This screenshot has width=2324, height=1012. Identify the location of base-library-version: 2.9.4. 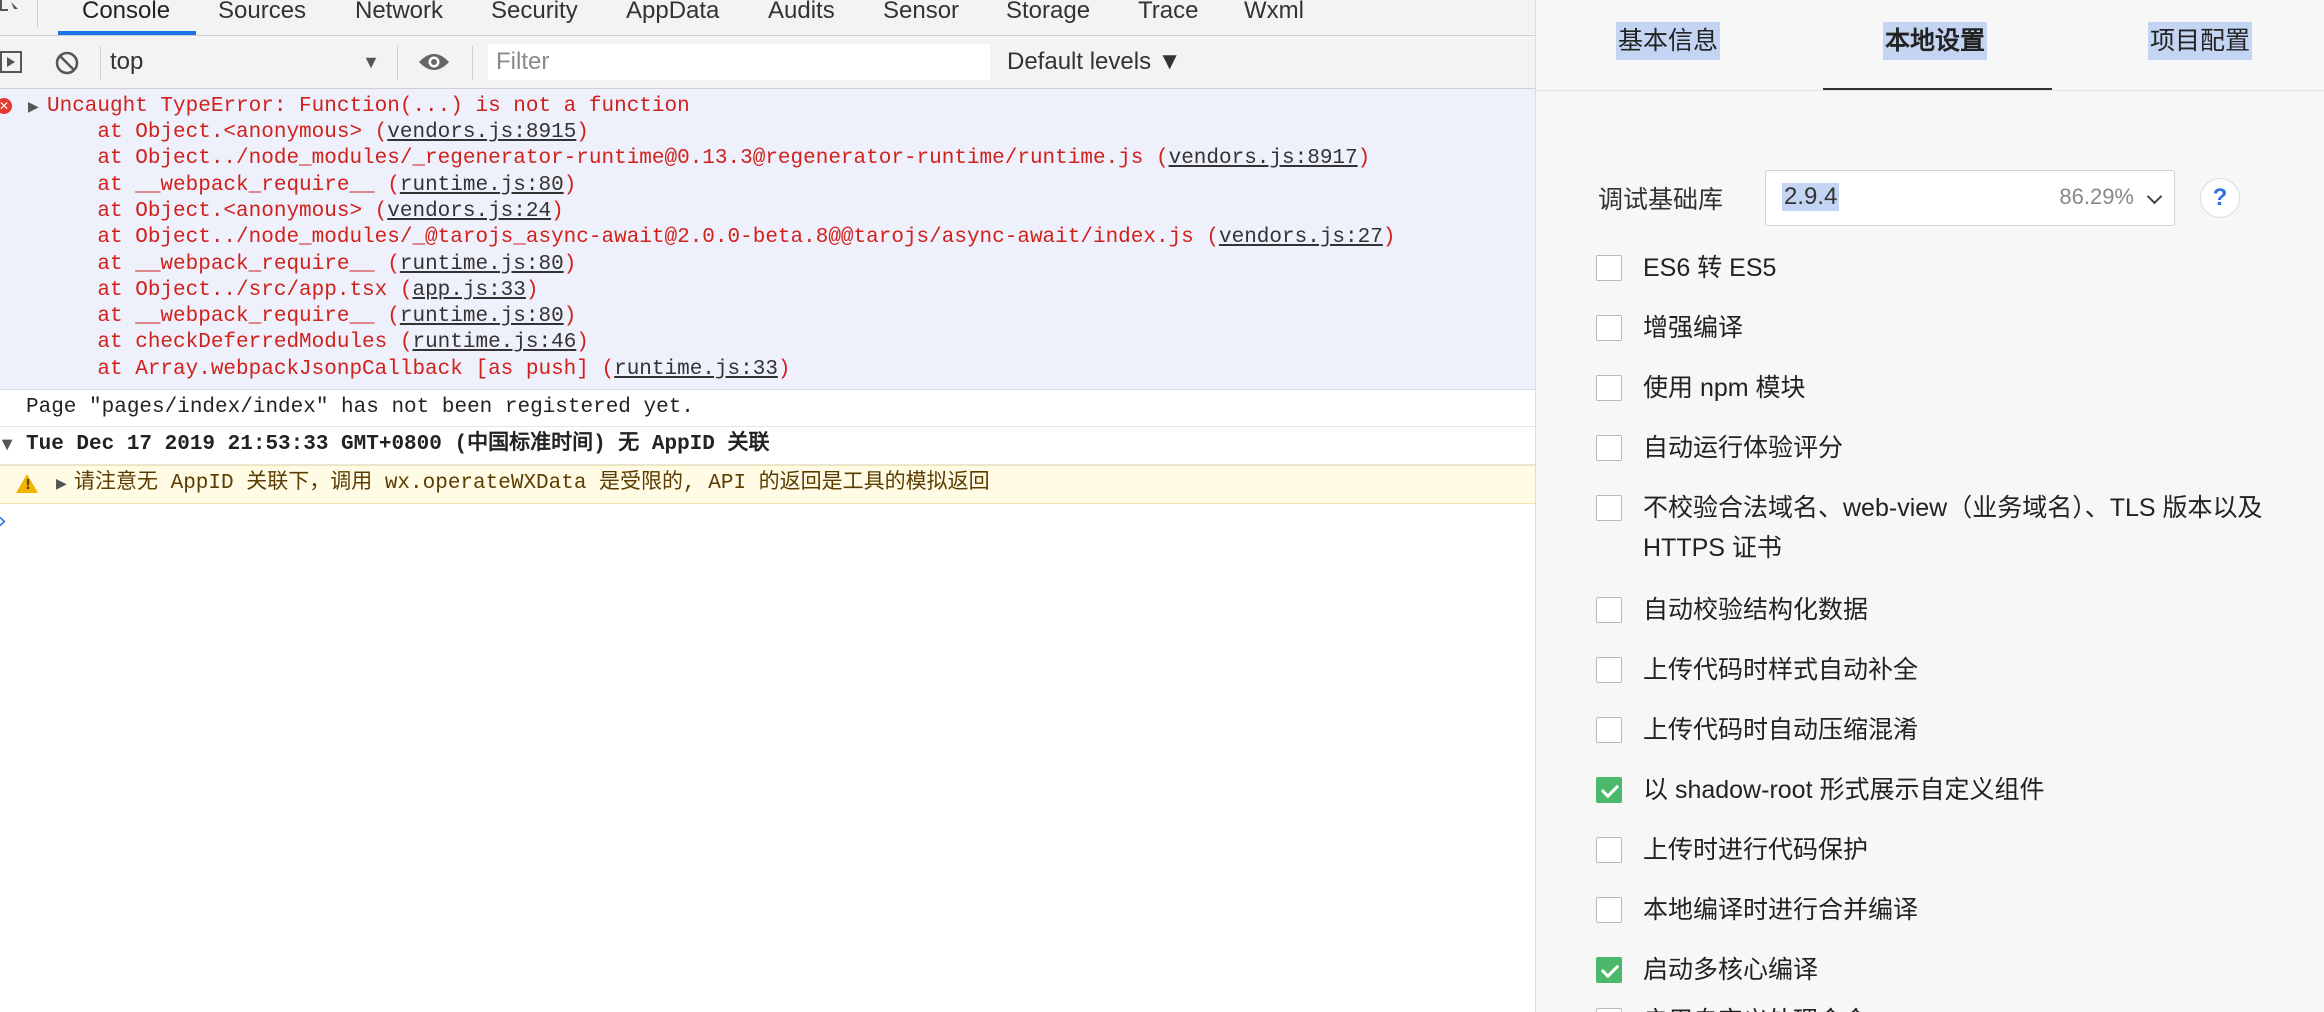
(1811, 197).